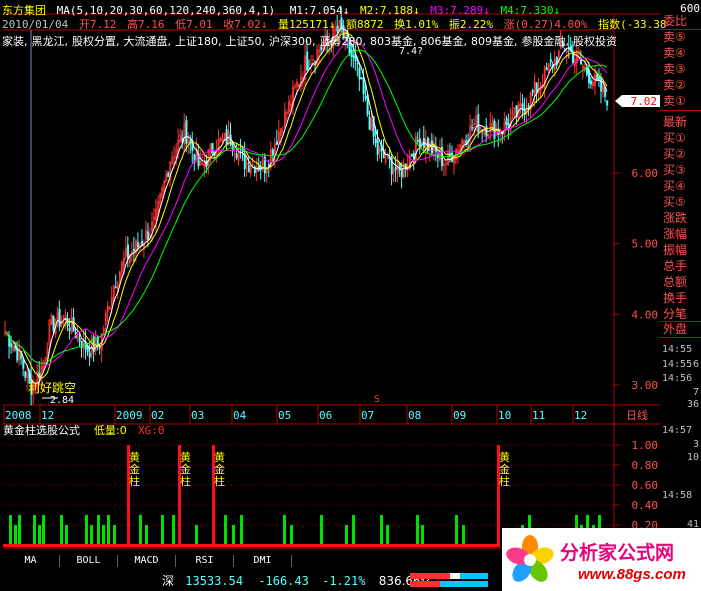 The height and width of the screenshot is (591, 701). What do you see at coordinates (89, 561) in the screenshot?
I see `tab-boll: BOLL` at bounding box center [89, 561].